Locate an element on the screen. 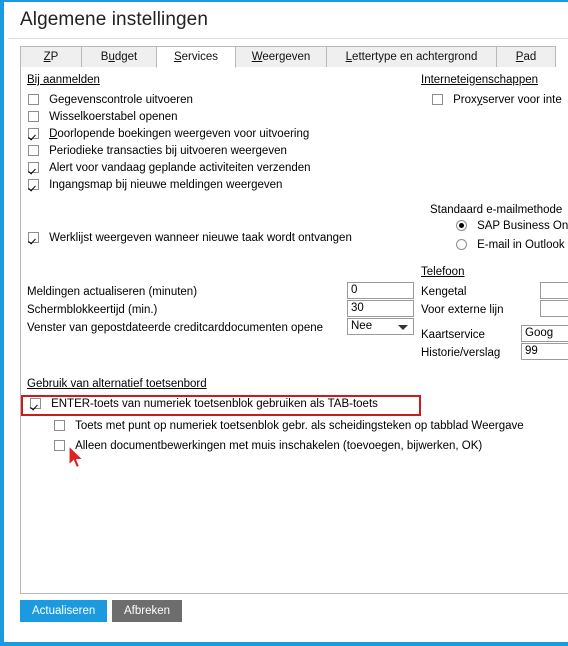 This screenshot has width=568, height=646. checkbox-row-wisselkoerstabel: Wisselkoerstabel openen is located at coordinates (103, 119).